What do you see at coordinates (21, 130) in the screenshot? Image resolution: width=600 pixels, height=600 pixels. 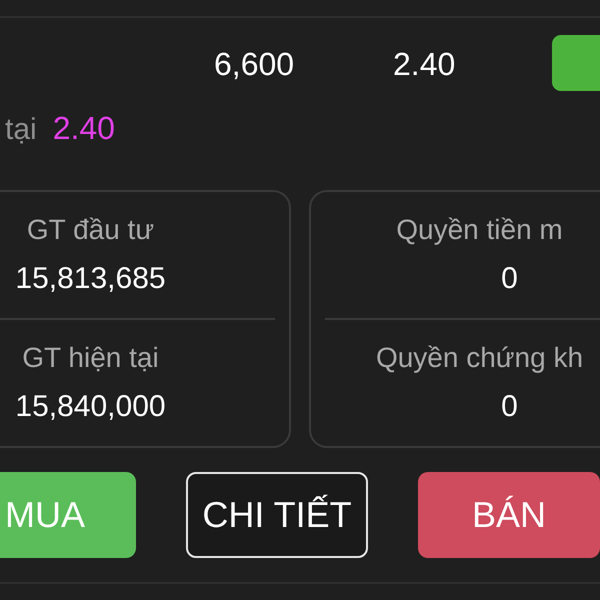 I see `current-price-label: tại` at bounding box center [21, 130].